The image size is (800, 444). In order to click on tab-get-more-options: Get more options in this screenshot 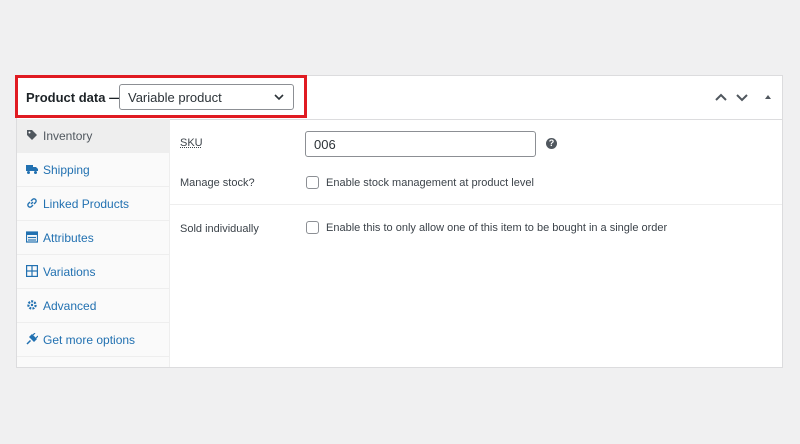, I will do `click(93, 340)`.